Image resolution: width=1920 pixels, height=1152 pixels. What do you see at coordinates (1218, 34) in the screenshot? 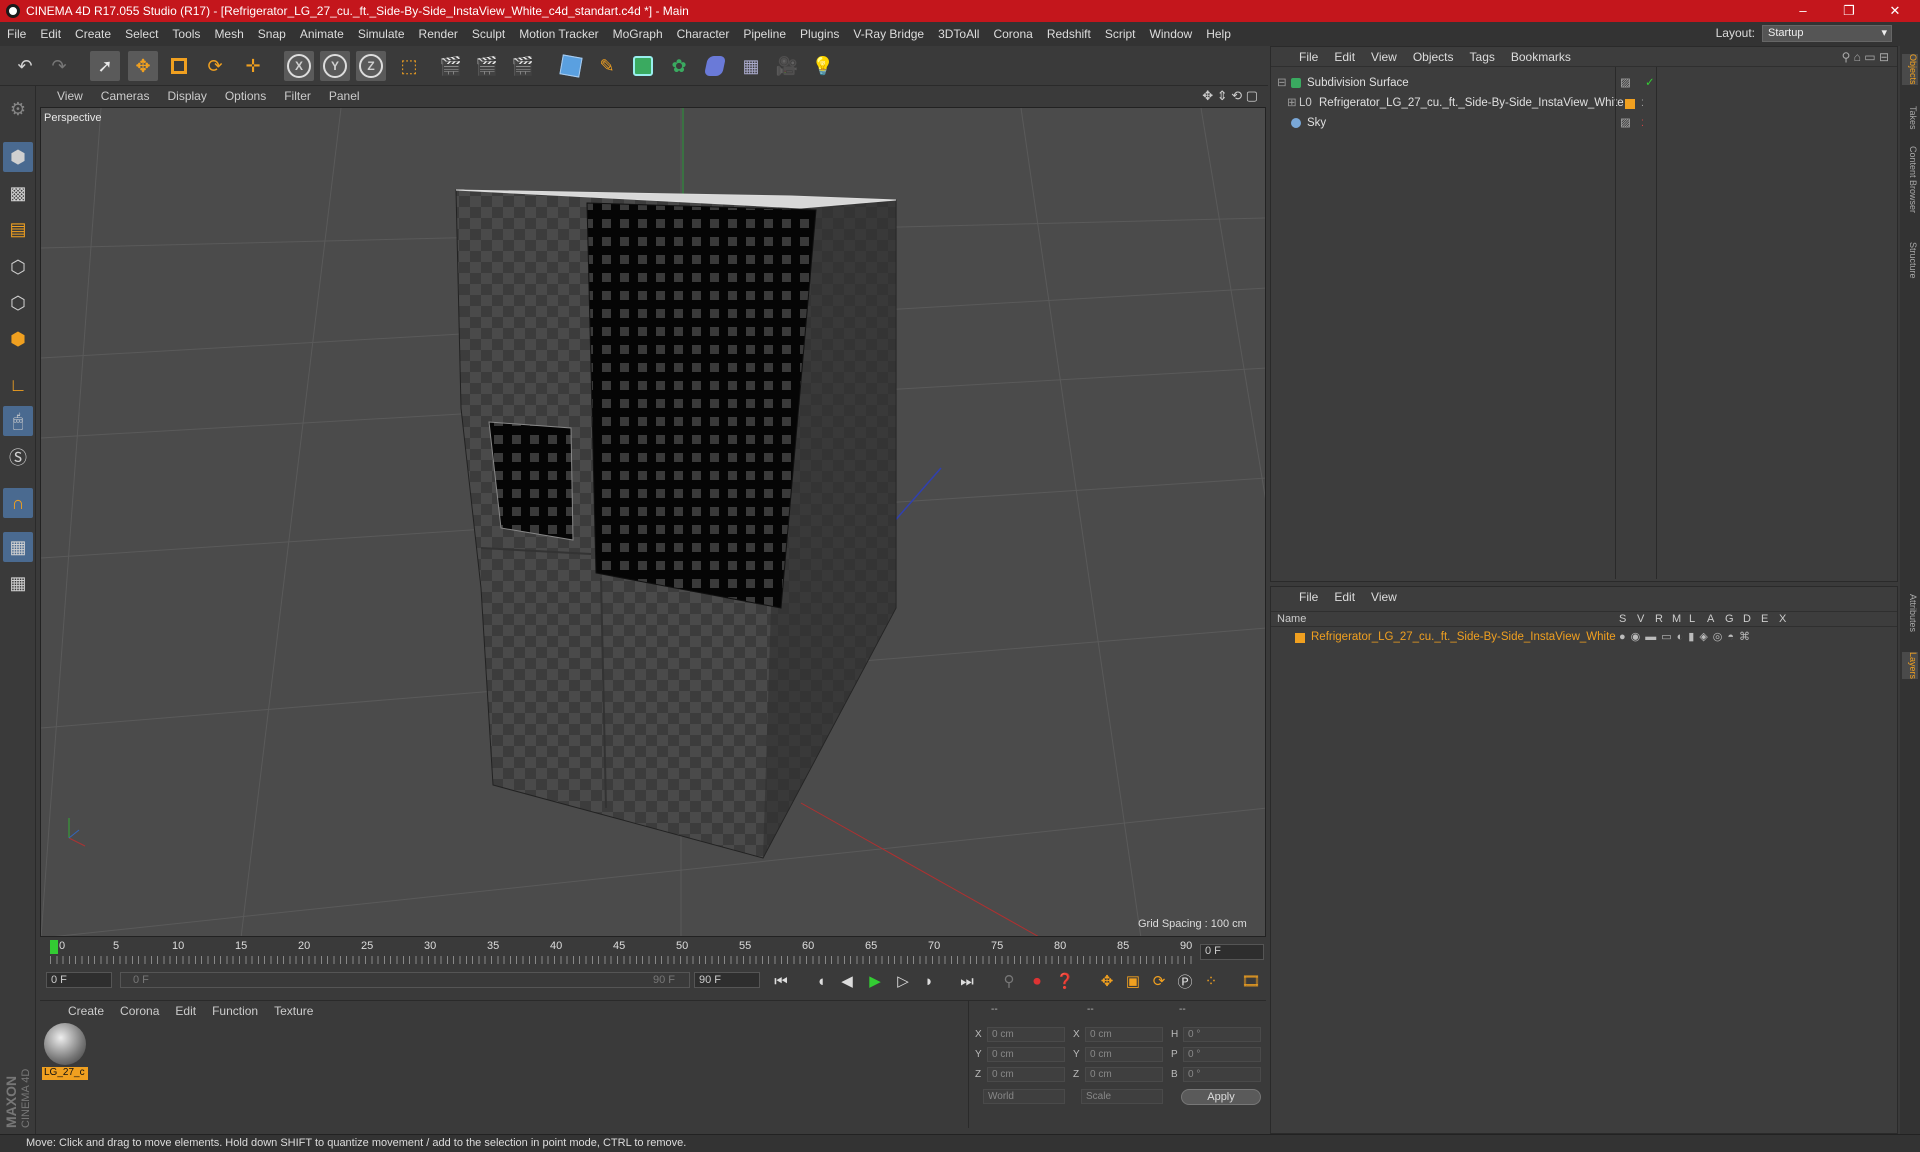
I see `menu-help: Help` at bounding box center [1218, 34].